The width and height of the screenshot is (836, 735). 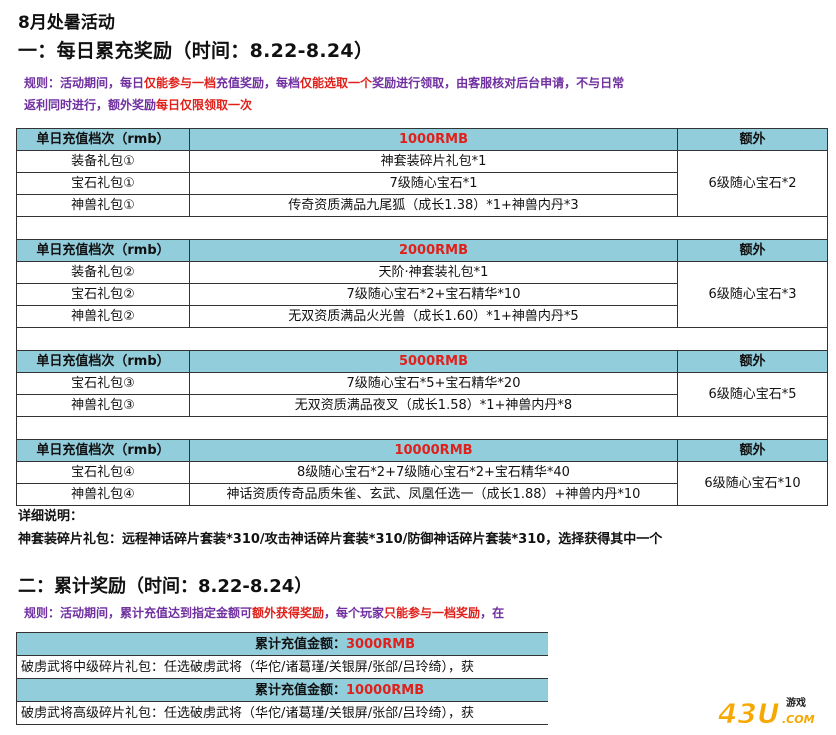 I want to click on cumulative-reward-cell: 破虏武将高级碎片礼包：任选破虏武将（华佗/诸葛瑾/关银屏/张郃/吕玲绮），获, so click(x=282, y=713).